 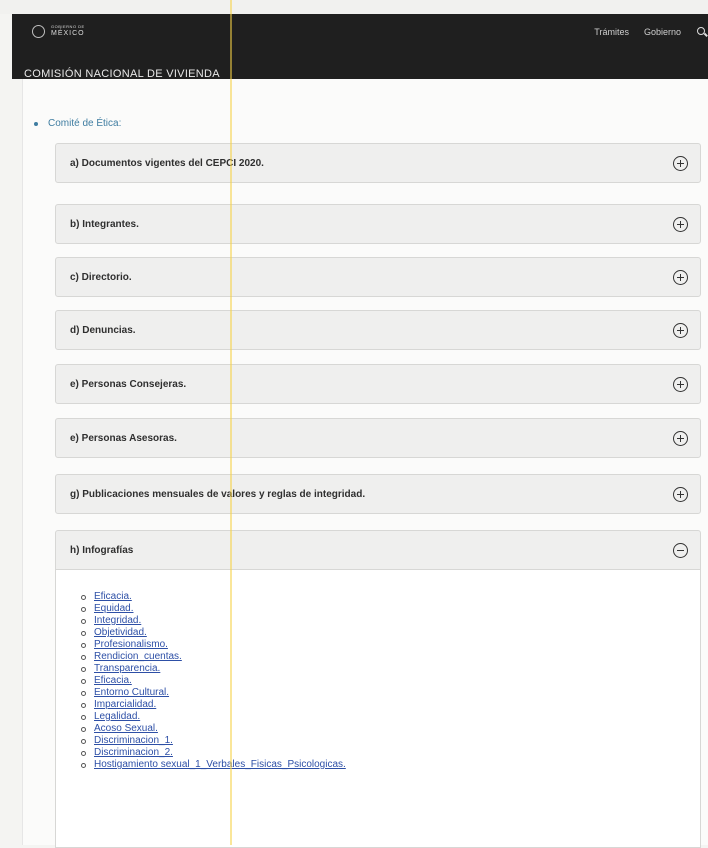 What do you see at coordinates (390, 669) in the screenshot?
I see `list-item: Transparencia.` at bounding box center [390, 669].